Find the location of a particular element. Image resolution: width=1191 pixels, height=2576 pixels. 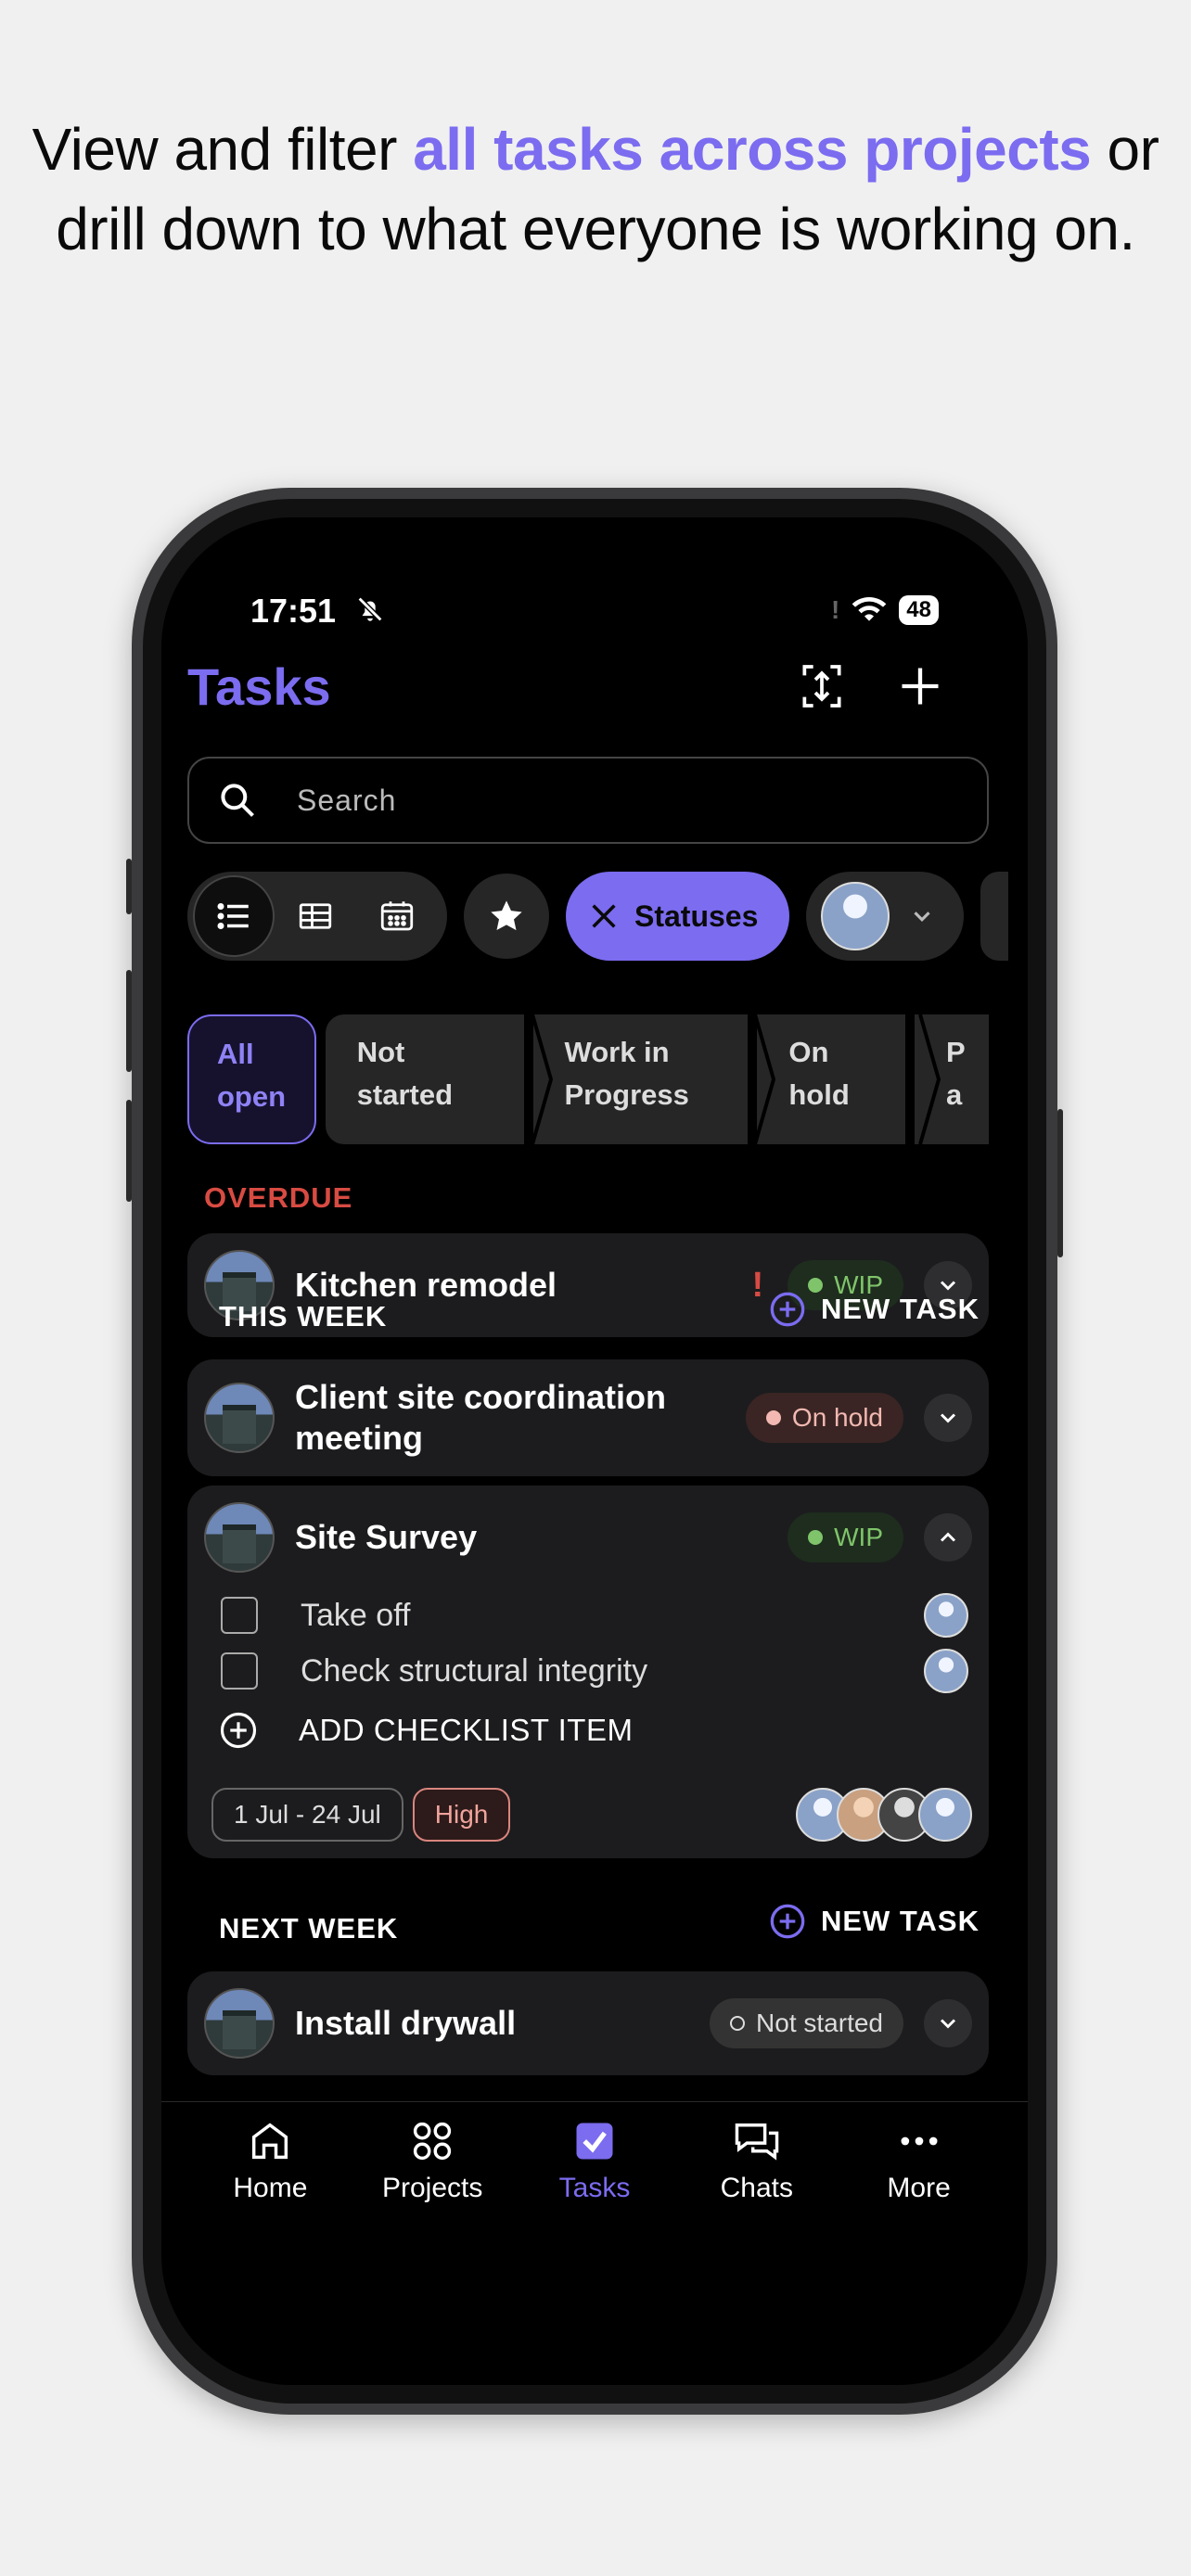

checklist-item: Check structural integrity is located at coordinates (588, 1671).